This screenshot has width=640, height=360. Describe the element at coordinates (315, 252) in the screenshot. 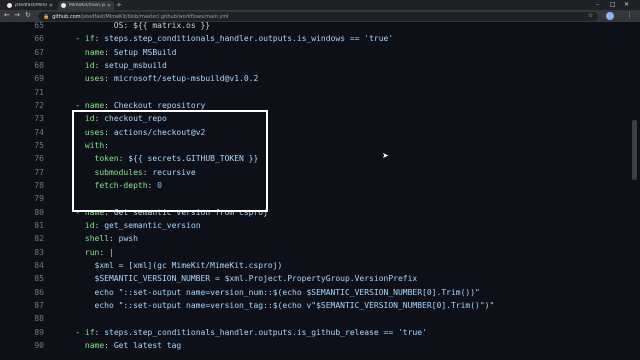

I see `code-line: 83 run: |` at that location.